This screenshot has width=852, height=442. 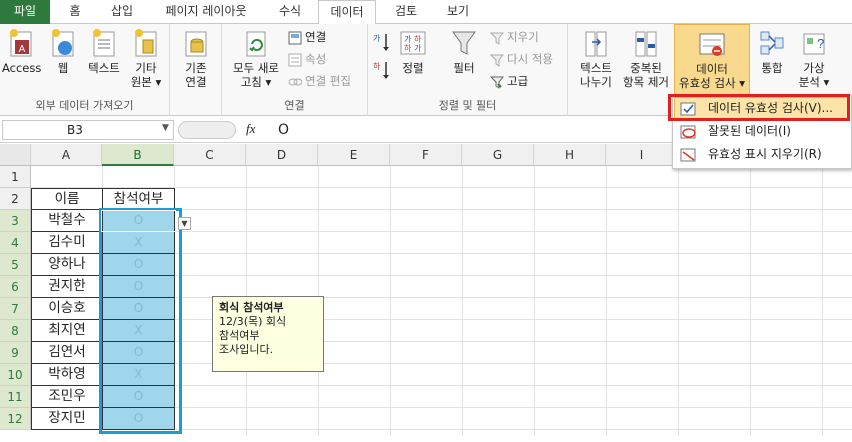 What do you see at coordinates (67, 309) in the screenshot?
I see `name-cell: 이승호` at bounding box center [67, 309].